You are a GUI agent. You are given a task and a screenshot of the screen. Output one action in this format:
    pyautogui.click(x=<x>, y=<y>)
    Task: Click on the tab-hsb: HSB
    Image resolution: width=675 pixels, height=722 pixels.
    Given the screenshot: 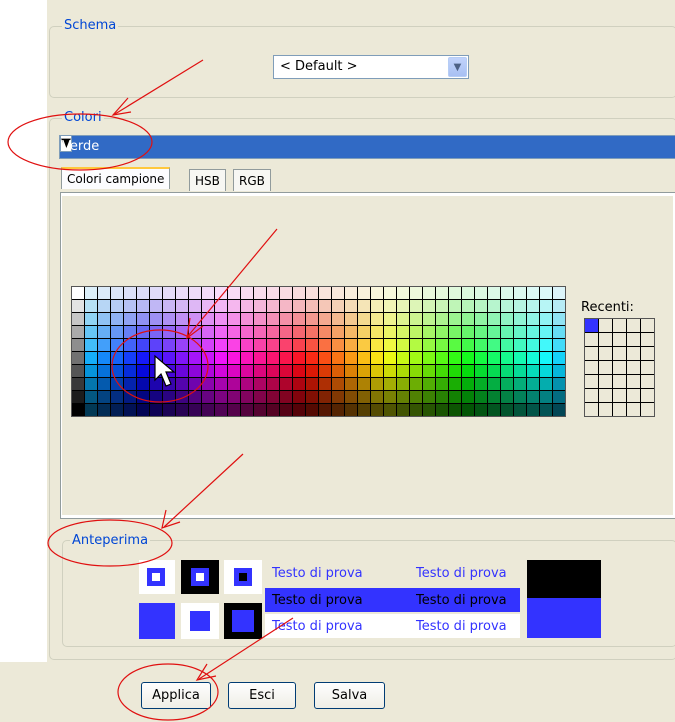 What is the action you would take?
    pyautogui.click(x=207, y=180)
    